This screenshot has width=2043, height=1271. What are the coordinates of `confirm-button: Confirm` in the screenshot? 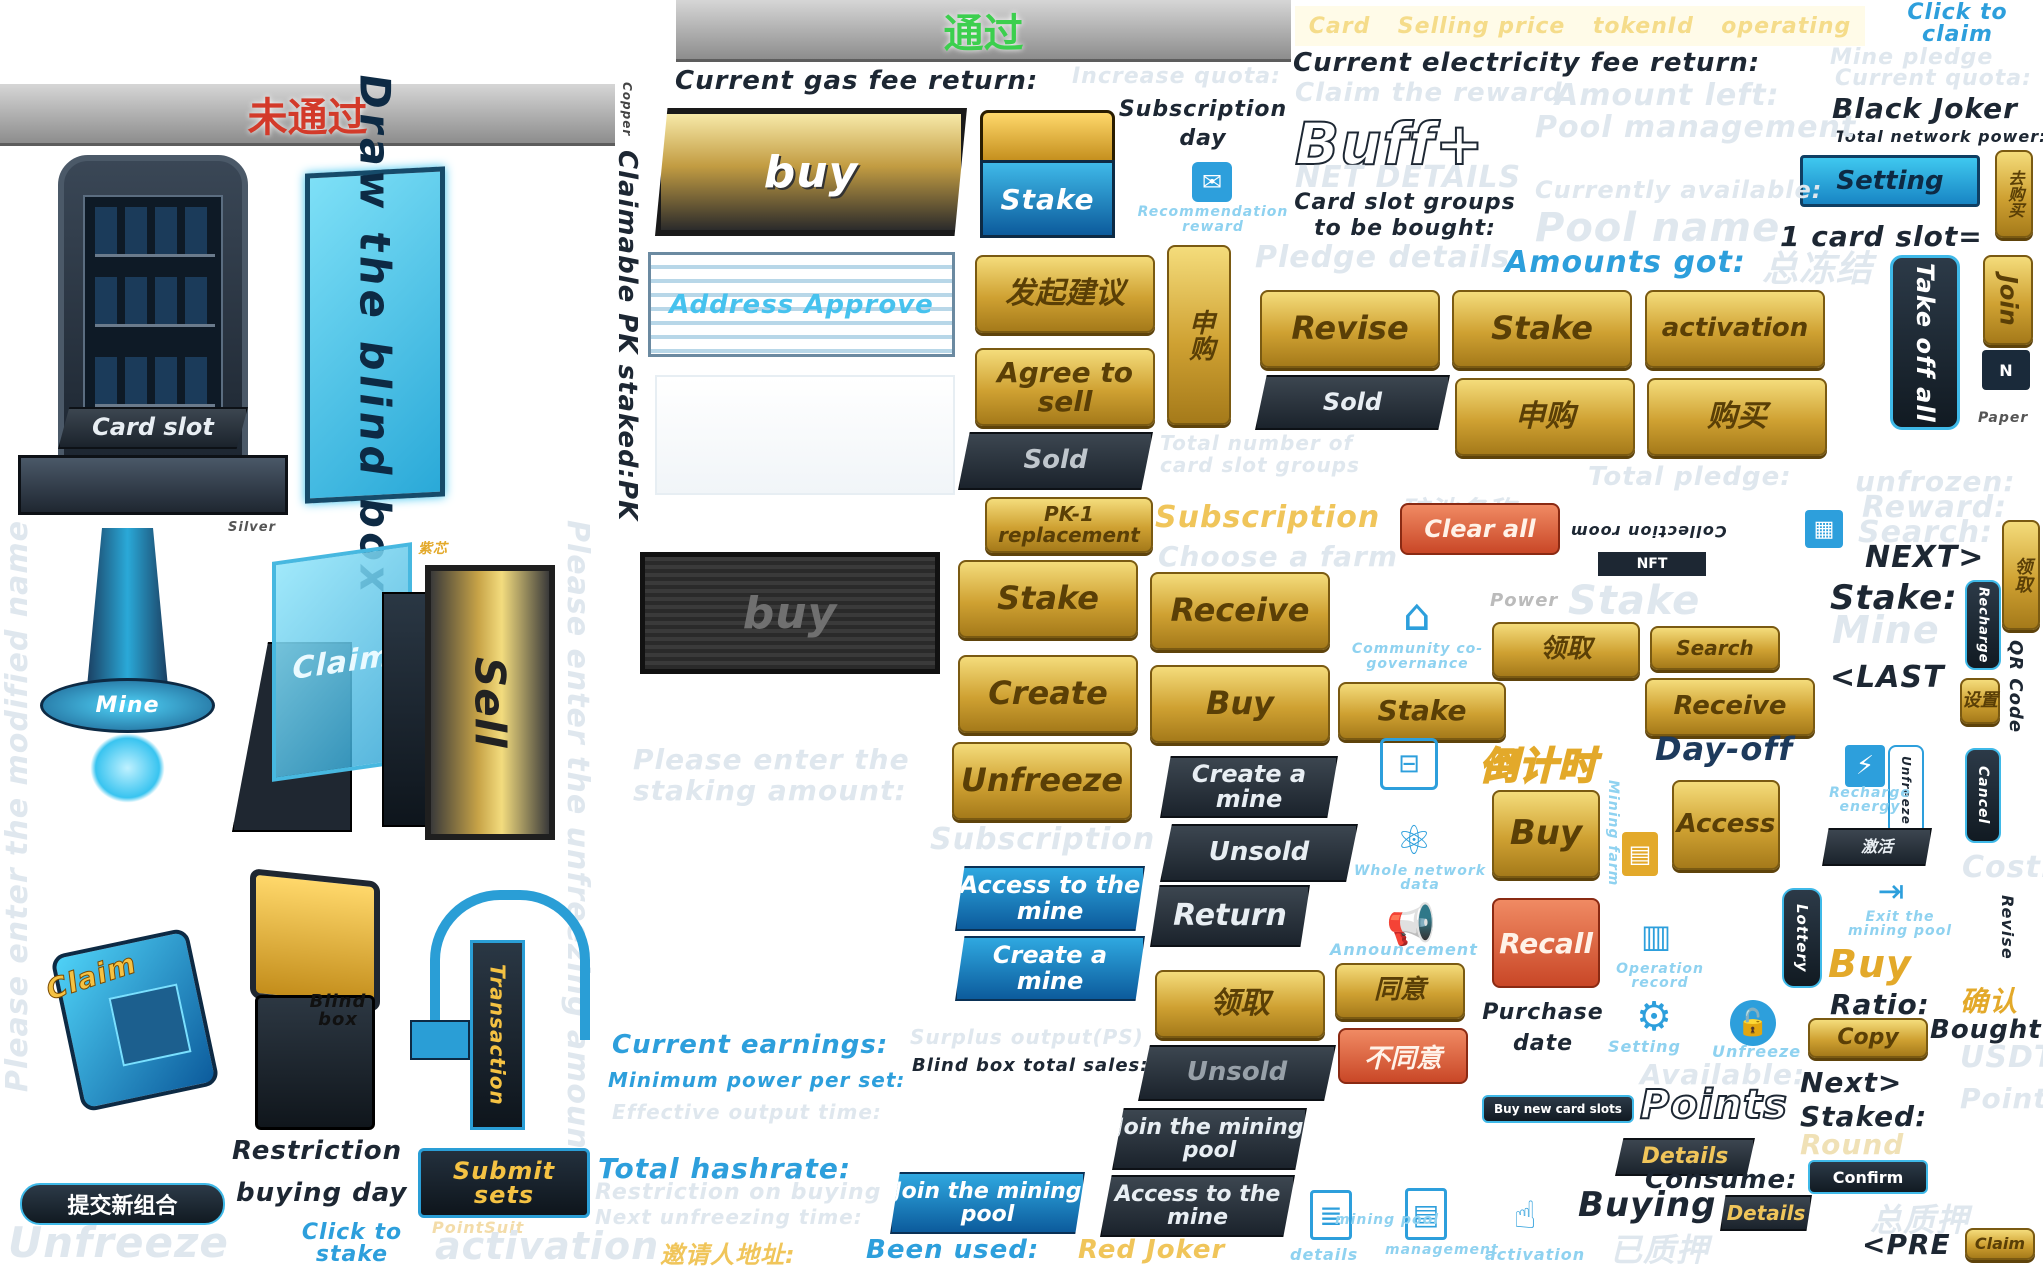 It's located at (1868, 1177).